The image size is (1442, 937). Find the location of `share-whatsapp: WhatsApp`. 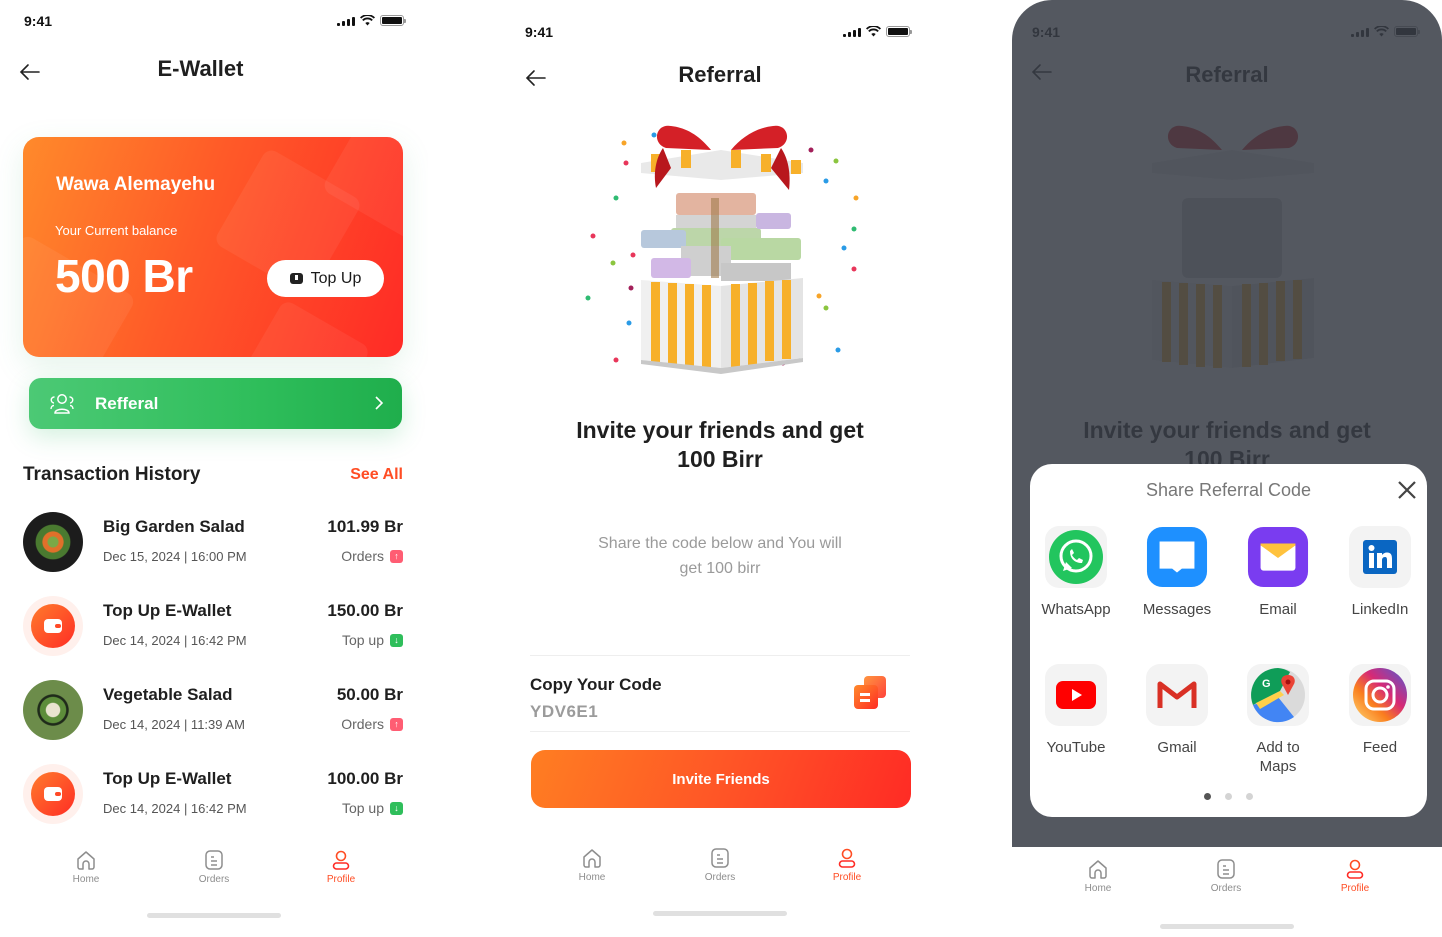

share-whatsapp: WhatsApp is located at coordinates (1076, 572).